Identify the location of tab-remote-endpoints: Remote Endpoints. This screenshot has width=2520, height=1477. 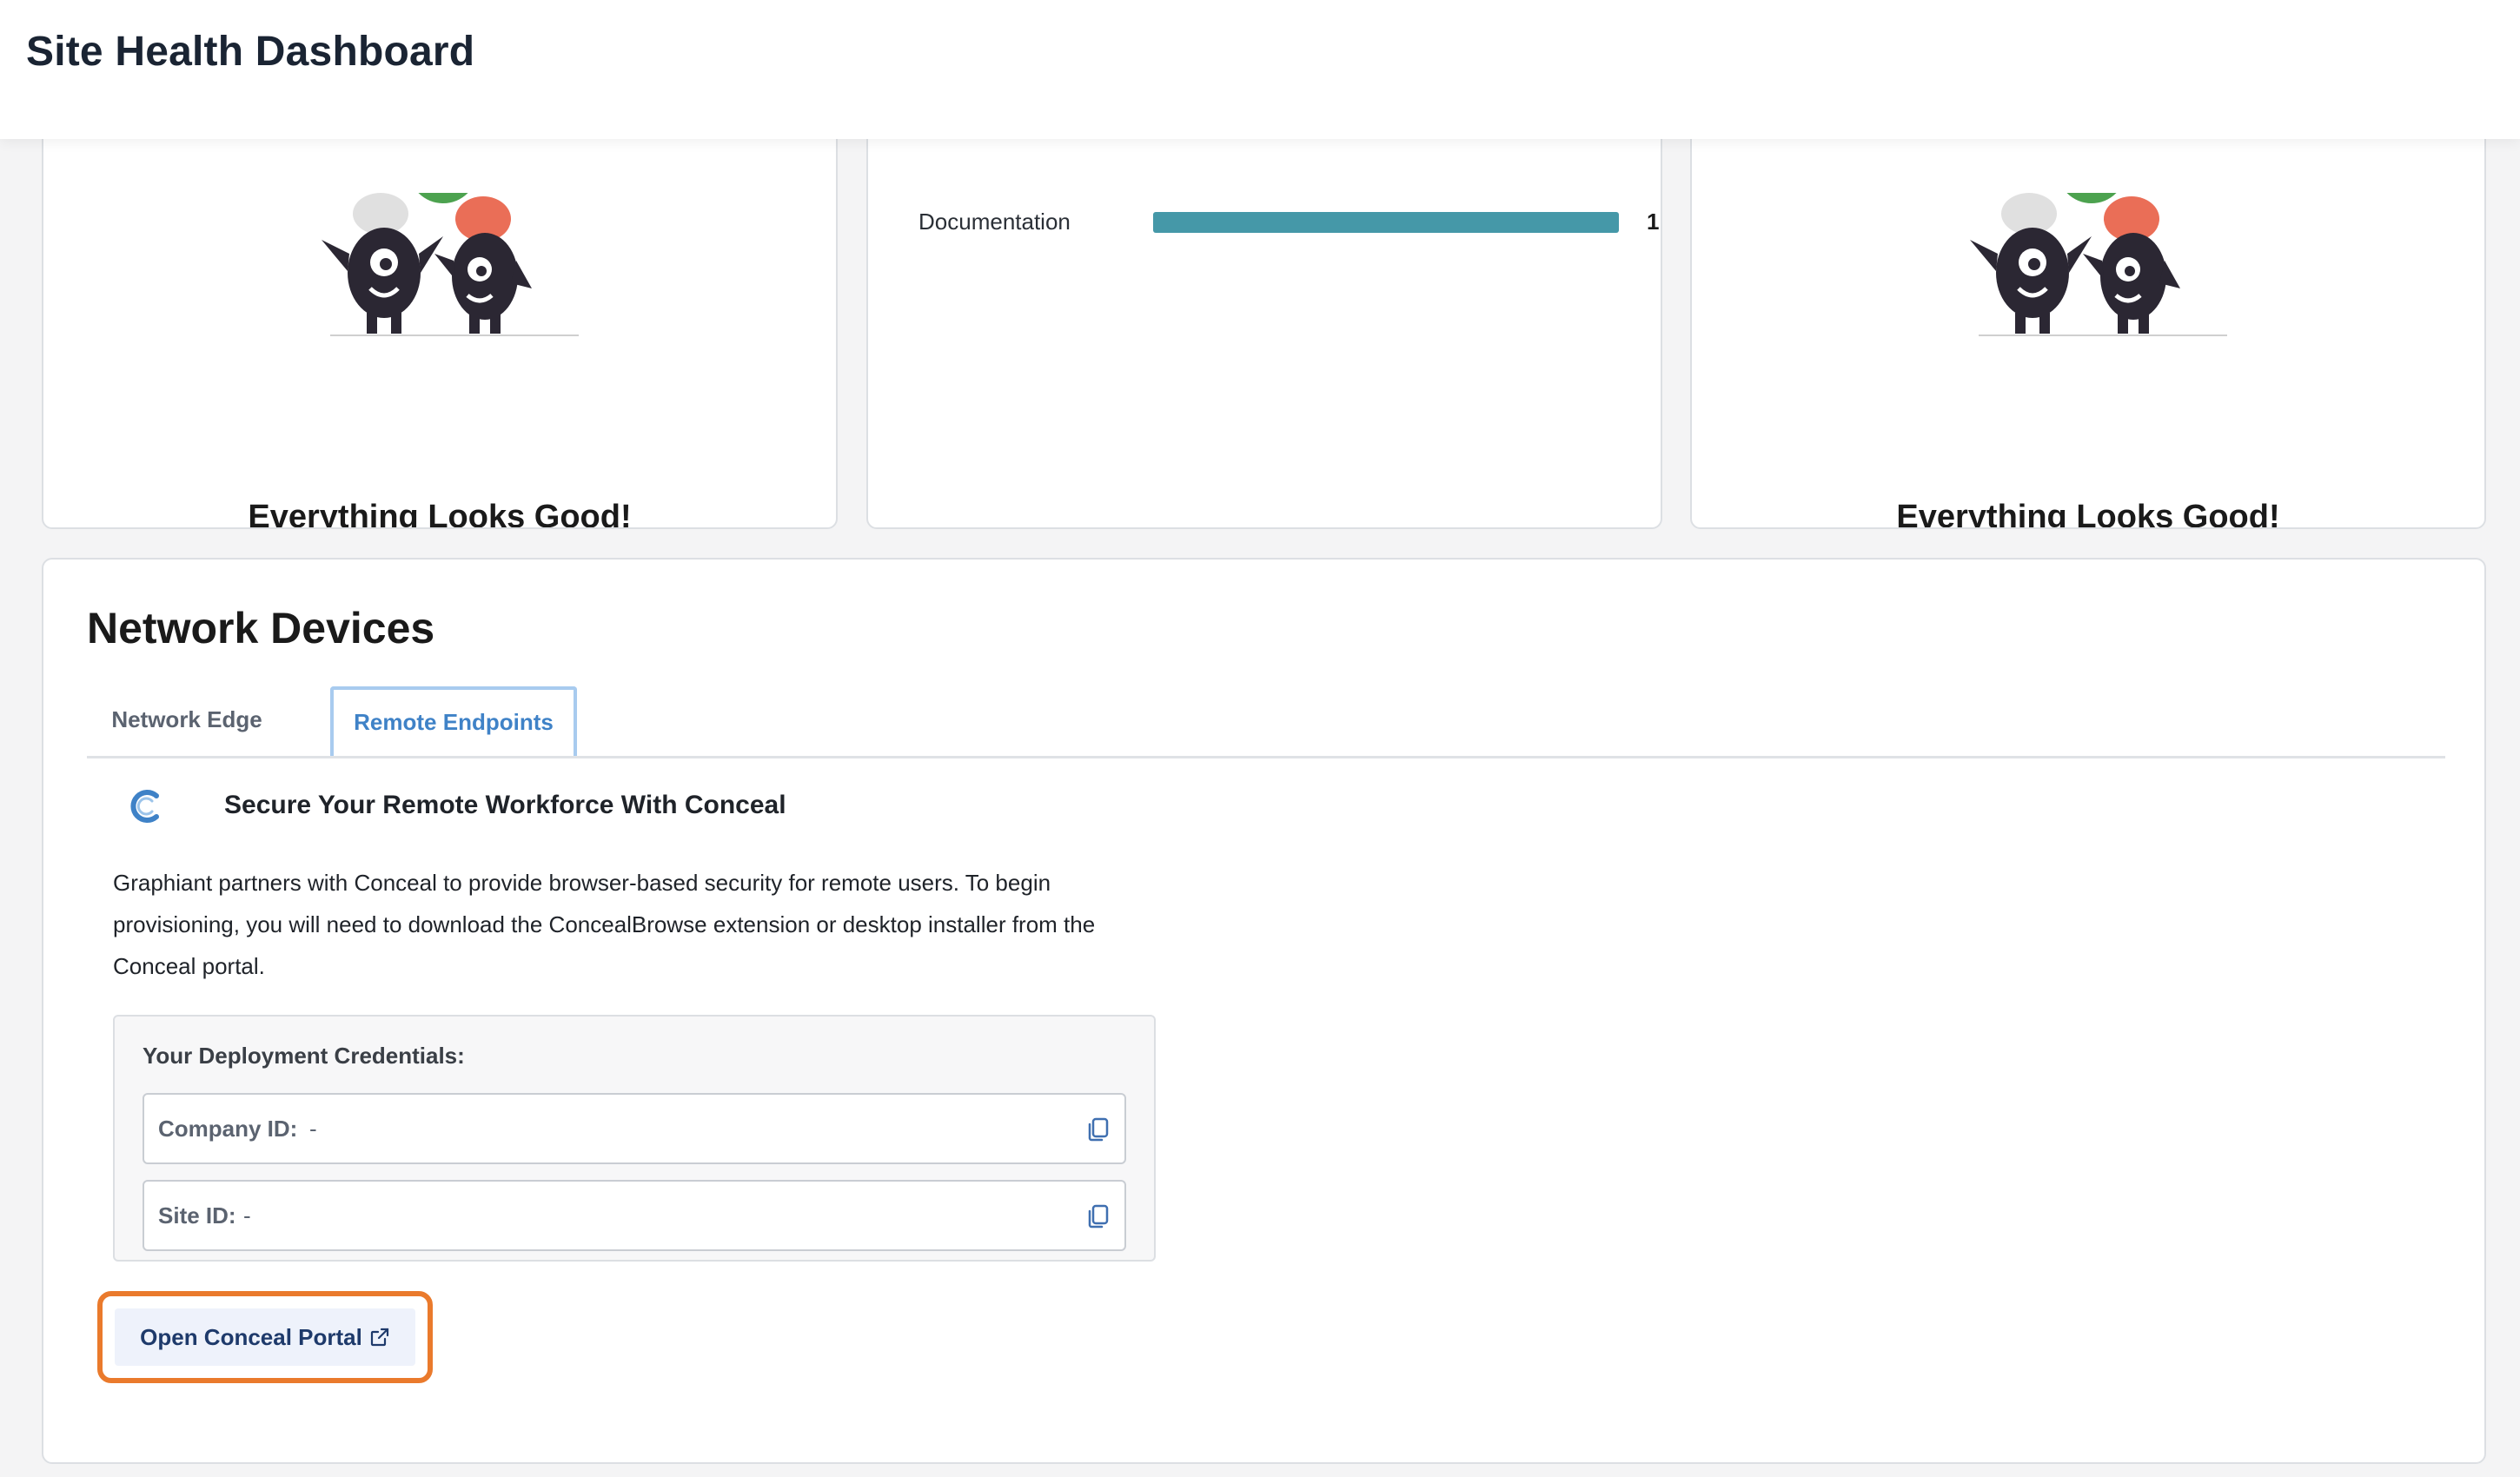
(453, 721).